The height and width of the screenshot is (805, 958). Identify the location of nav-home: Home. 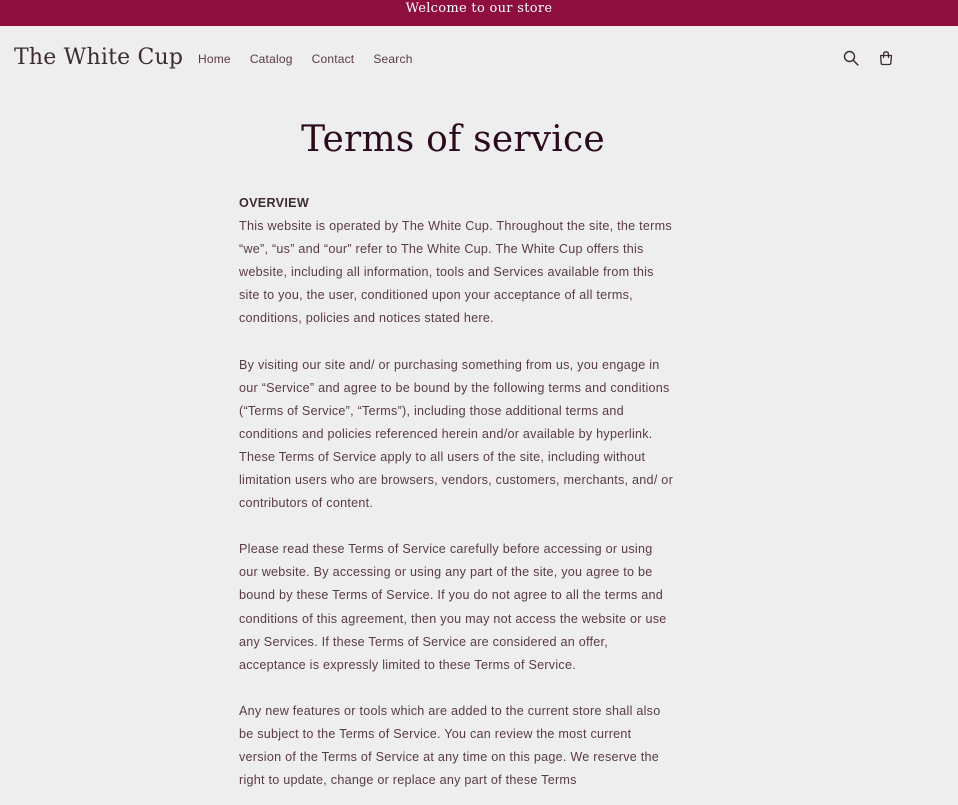
(214, 59).